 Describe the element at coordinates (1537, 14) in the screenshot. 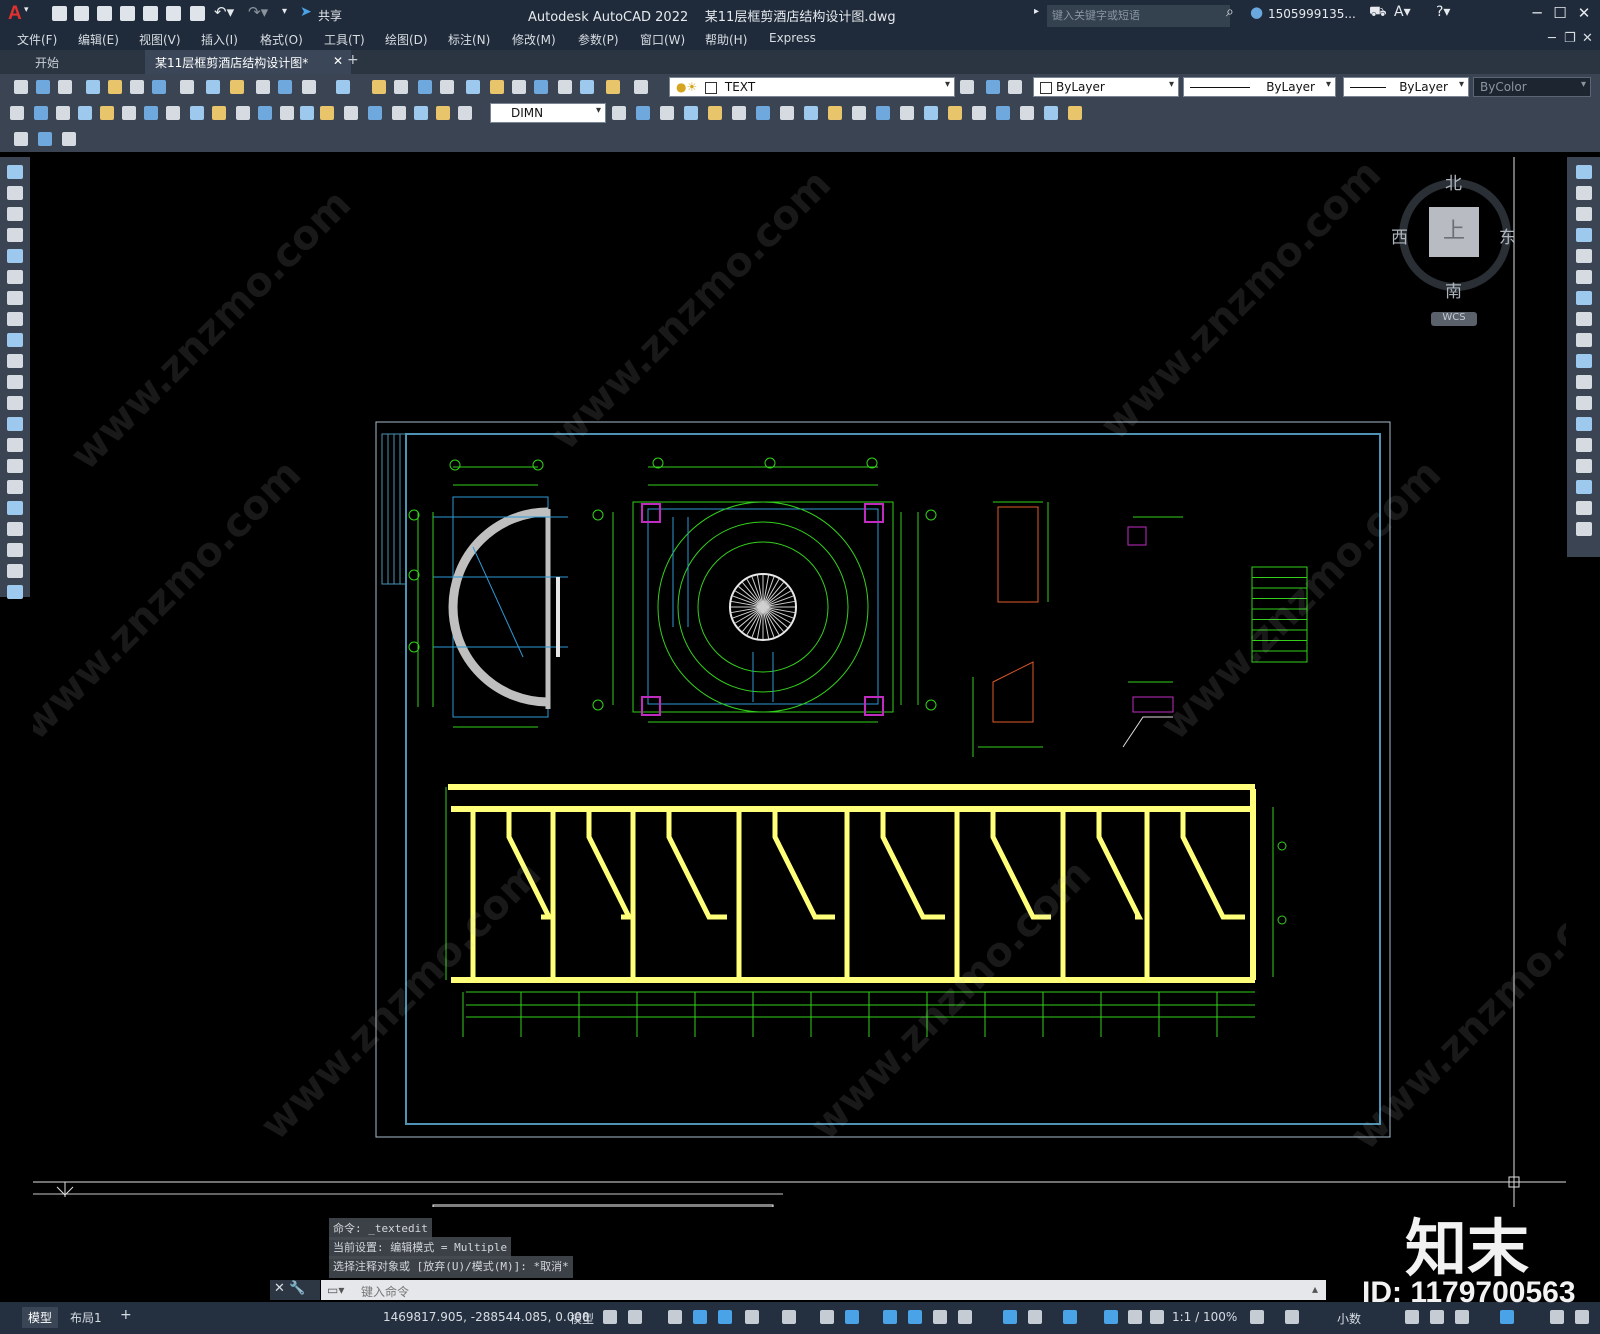

I see `minimize-icon: ─` at that location.